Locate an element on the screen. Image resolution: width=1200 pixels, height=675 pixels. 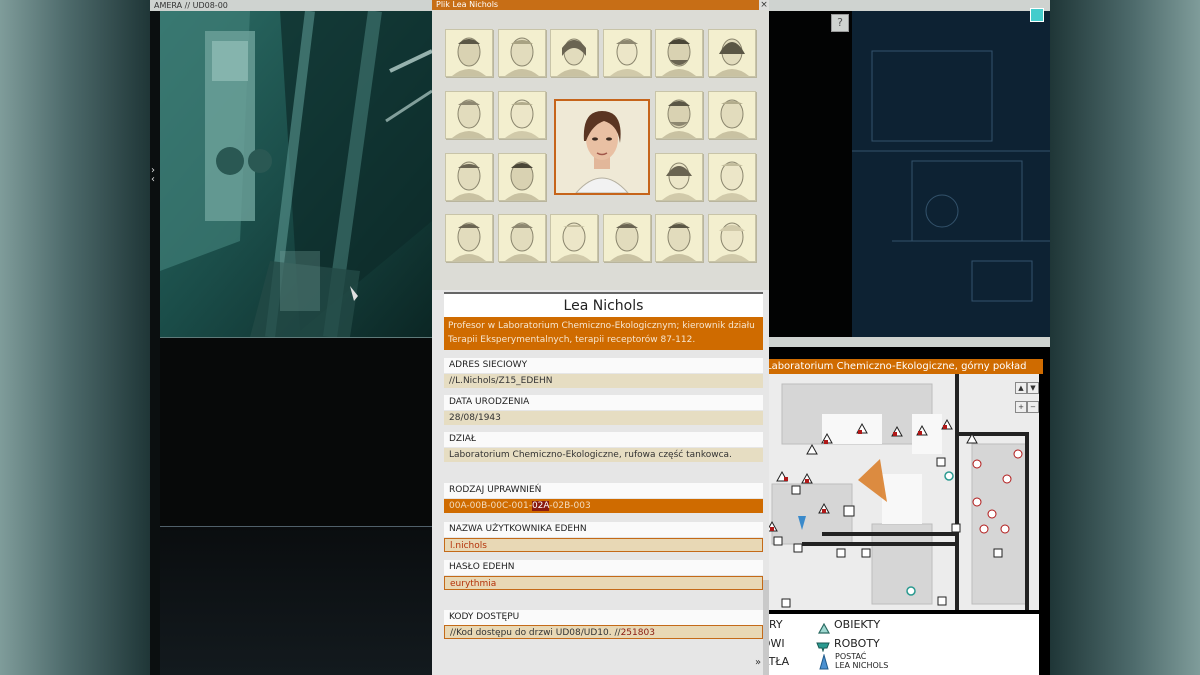
scroll-track is located at coordinates (766, 627).